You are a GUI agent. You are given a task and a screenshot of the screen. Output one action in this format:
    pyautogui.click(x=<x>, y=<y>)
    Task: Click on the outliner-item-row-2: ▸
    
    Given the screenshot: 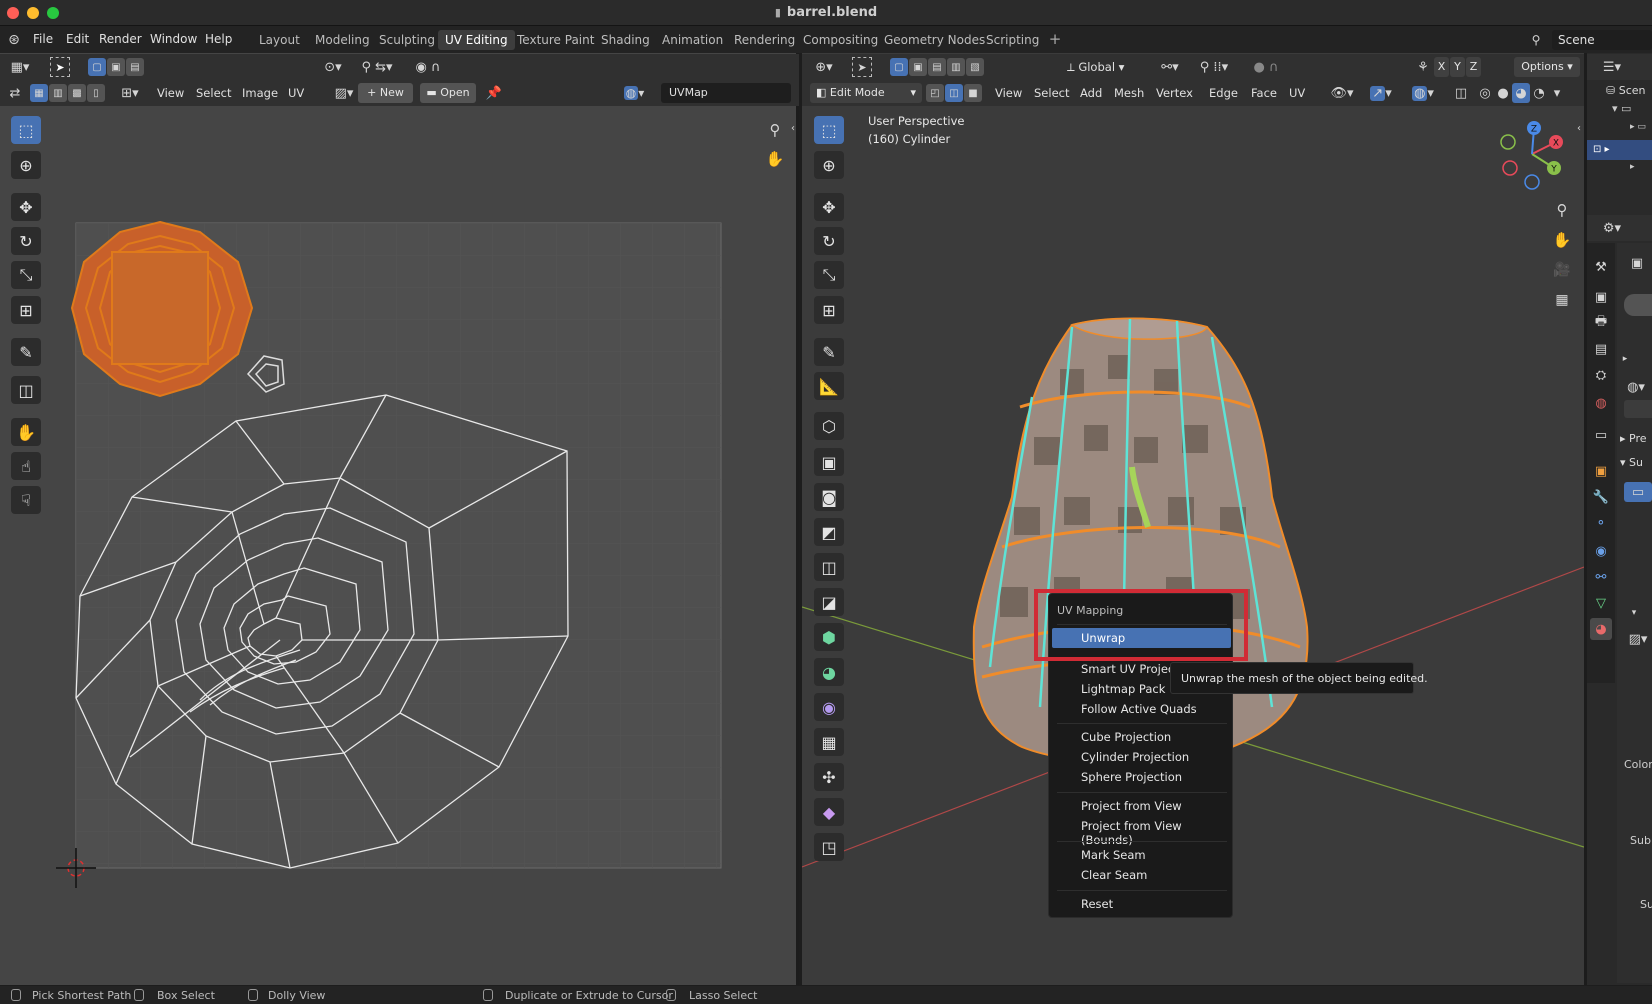 What is the action you would take?
    pyautogui.click(x=1641, y=170)
    